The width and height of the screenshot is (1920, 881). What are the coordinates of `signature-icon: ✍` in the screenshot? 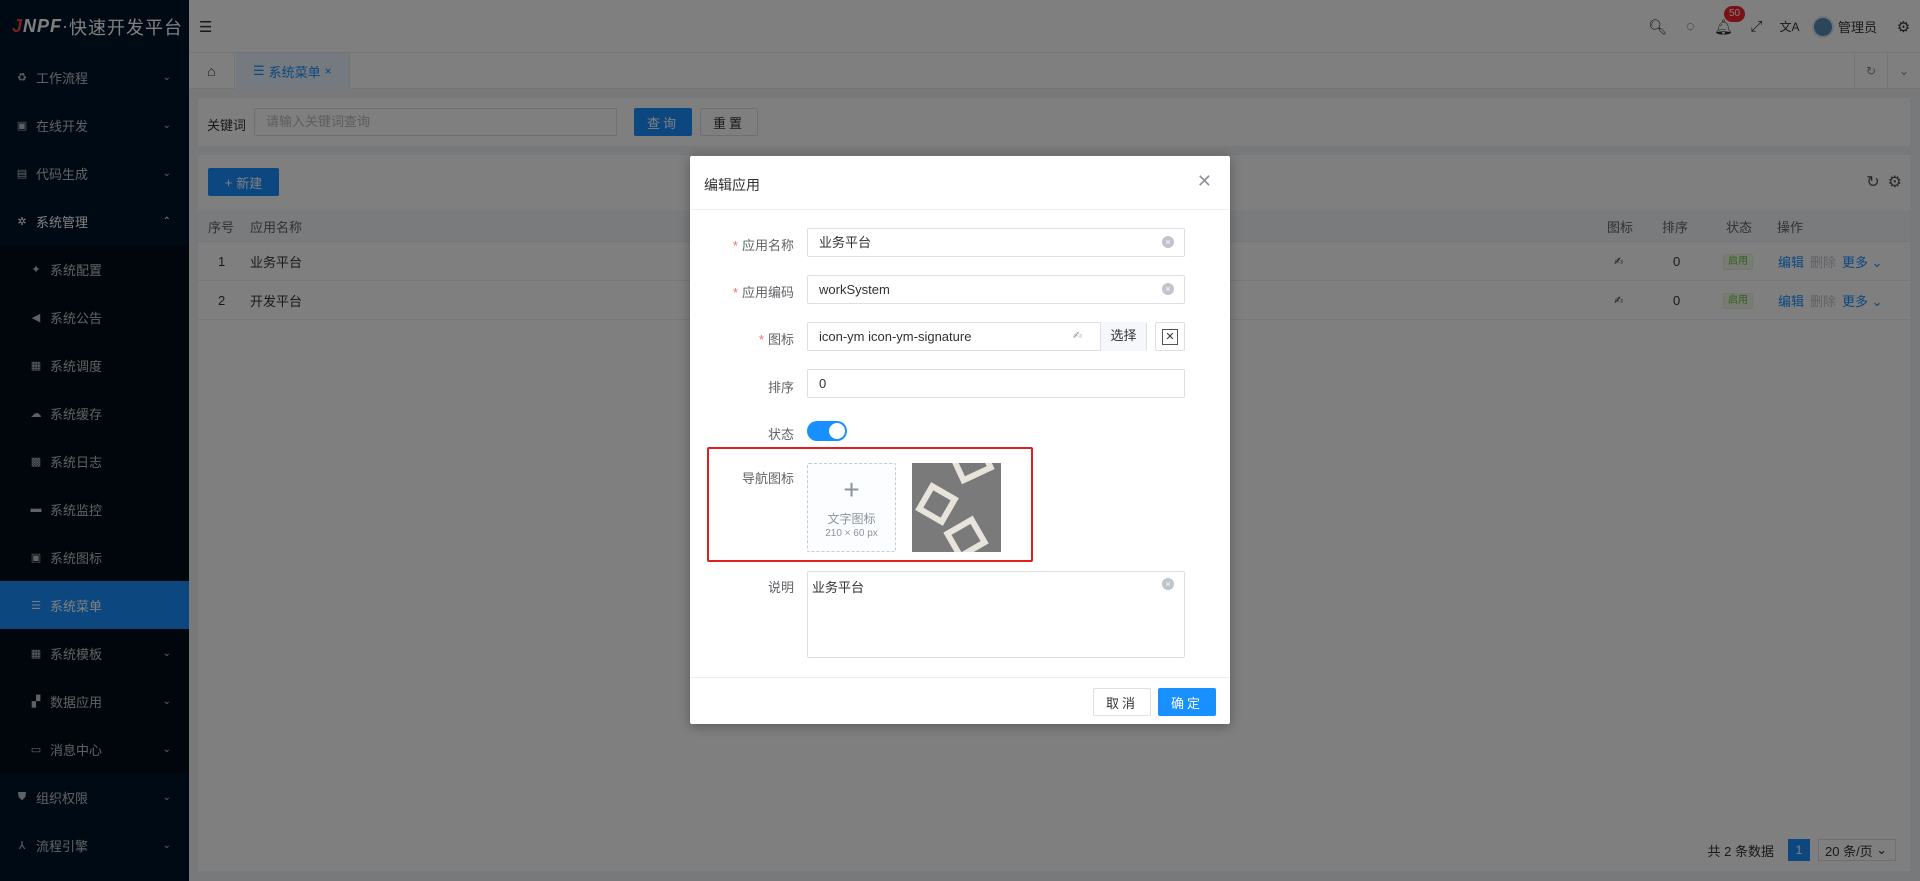 It's located at (1077, 336).